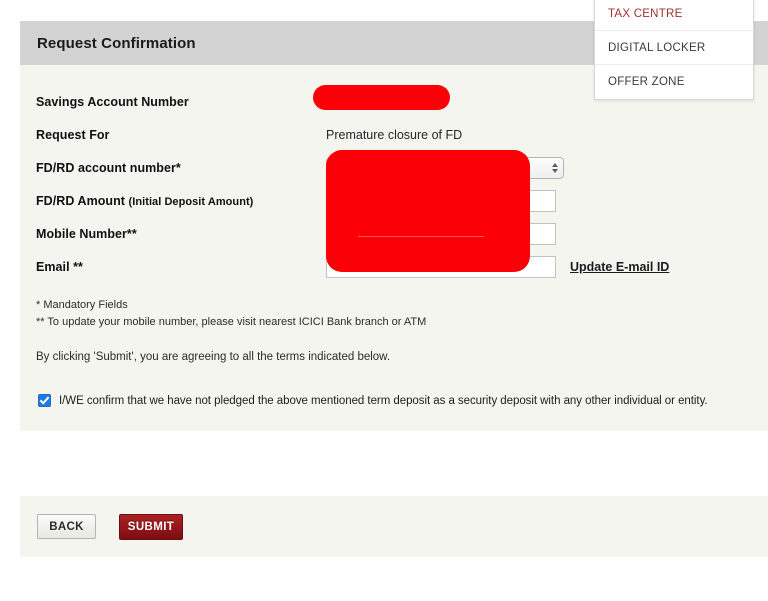 The image size is (768, 601). Describe the element at coordinates (82, 200) in the screenshot. I see `label-fd-rd-amount-main: FD/RD Amount` at that location.